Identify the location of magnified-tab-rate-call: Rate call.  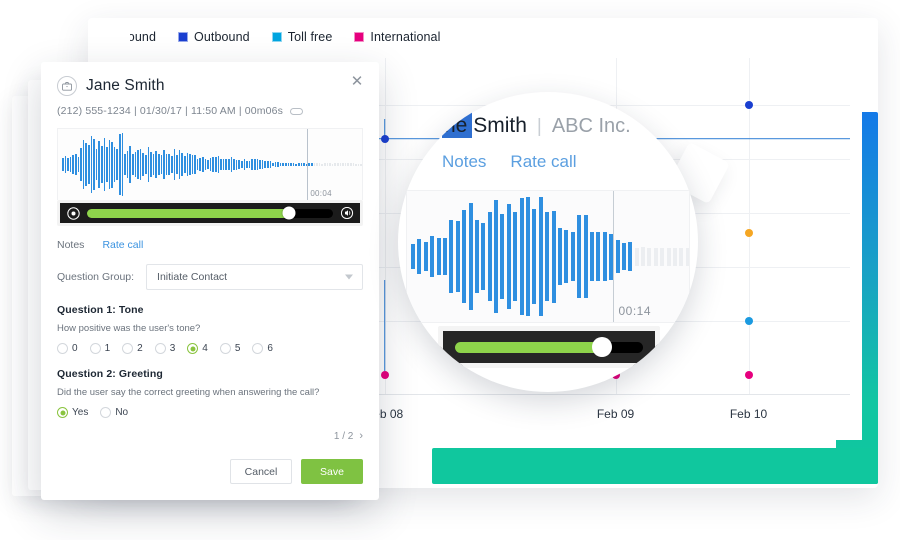
(543, 162).